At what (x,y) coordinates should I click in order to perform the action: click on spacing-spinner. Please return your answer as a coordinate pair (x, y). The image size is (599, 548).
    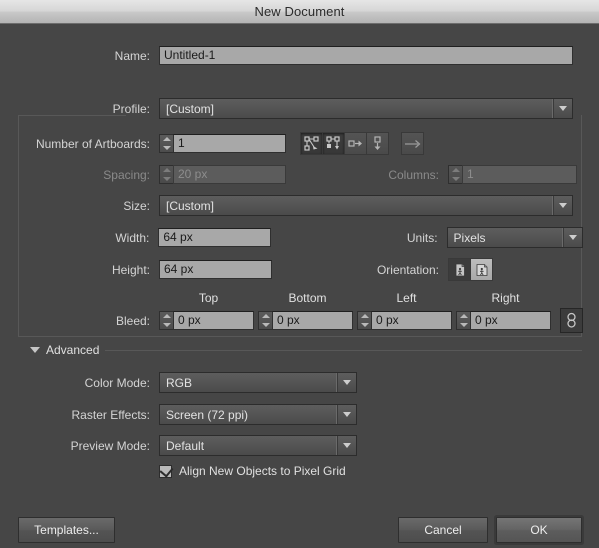
    Looking at the image, I should click on (166, 174).